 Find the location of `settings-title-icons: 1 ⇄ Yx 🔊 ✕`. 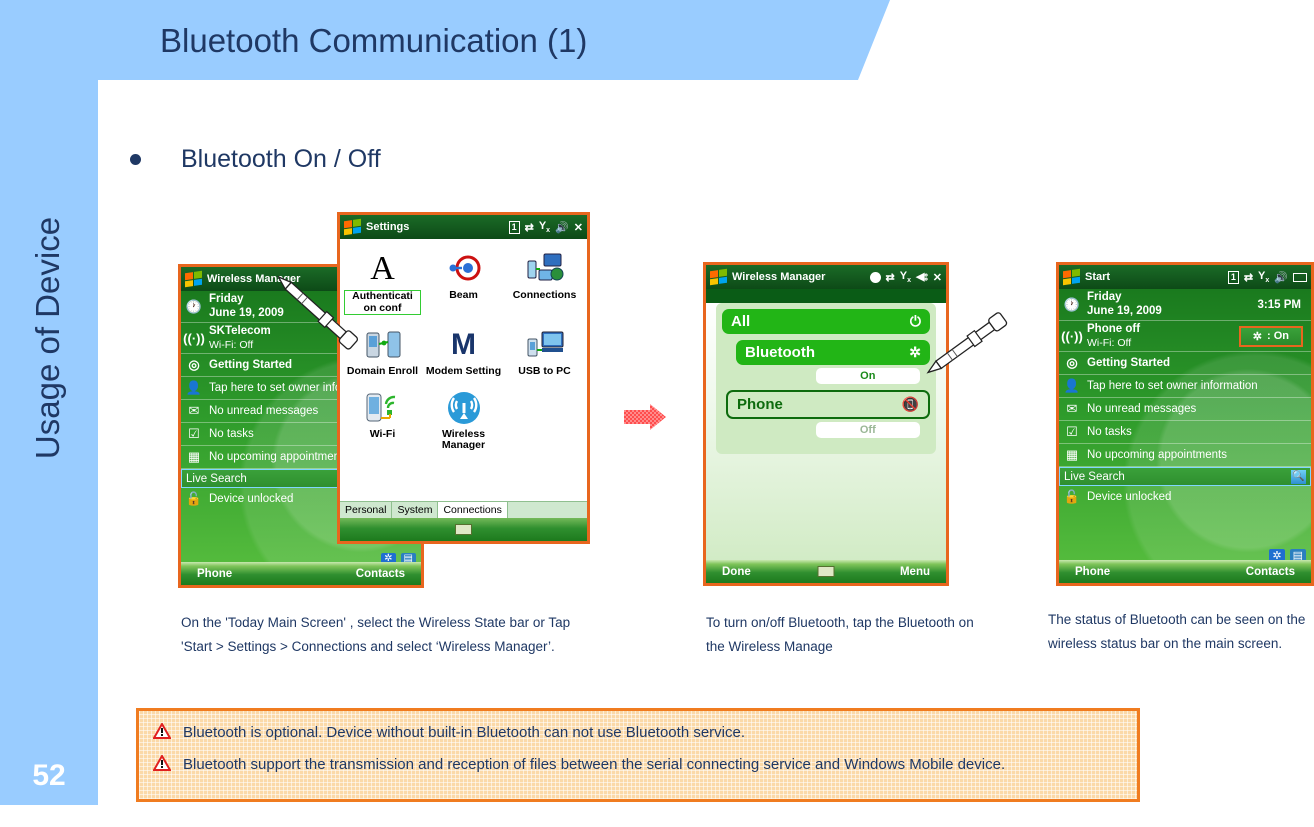

settings-title-icons: 1 ⇄ Yx 🔊 ✕ is located at coordinates (545, 227).